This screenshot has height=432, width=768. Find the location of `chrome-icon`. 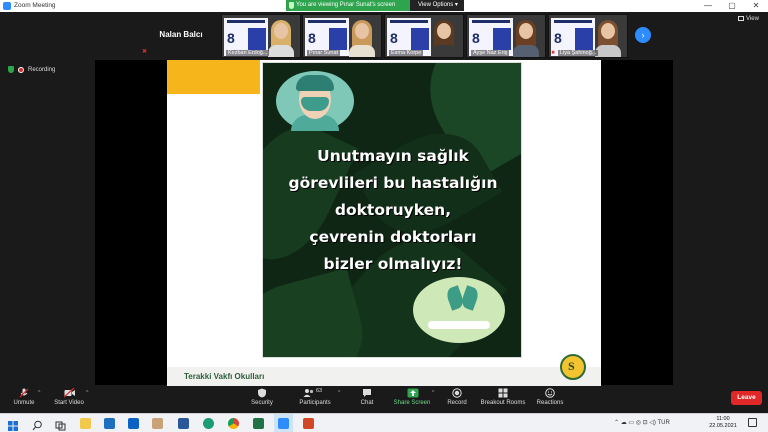

chrome-icon is located at coordinates (233, 423).